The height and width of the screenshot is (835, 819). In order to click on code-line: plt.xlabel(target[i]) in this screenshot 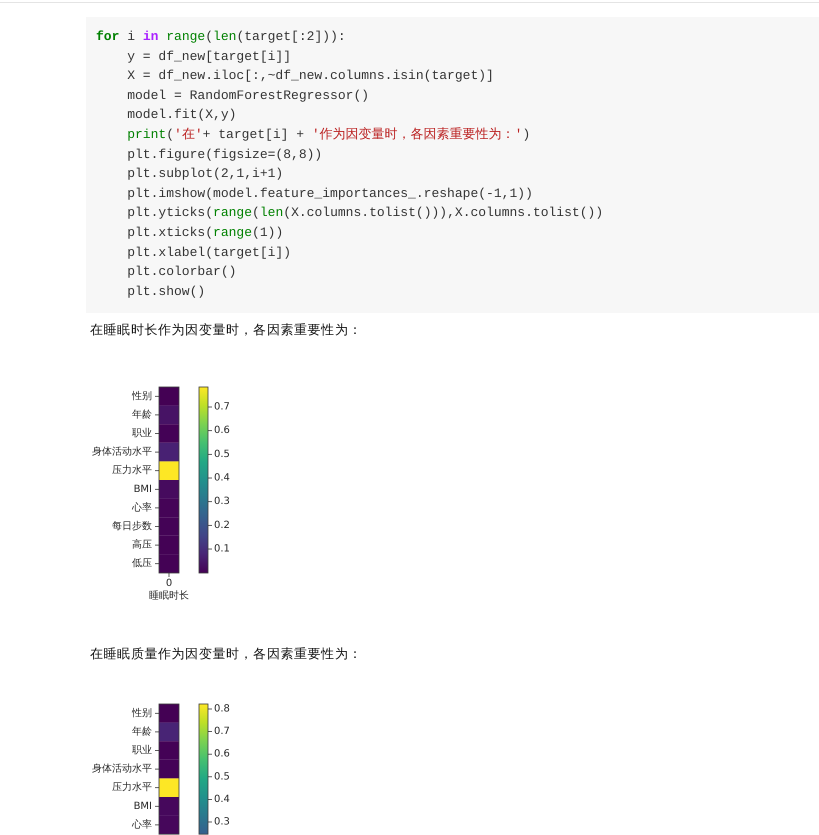, I will do `click(209, 253)`.